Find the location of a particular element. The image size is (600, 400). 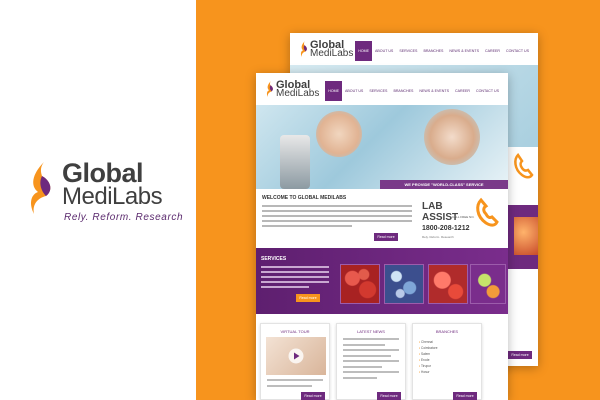

latest-news-card: LATEST NEWS Read more is located at coordinates (371, 361).